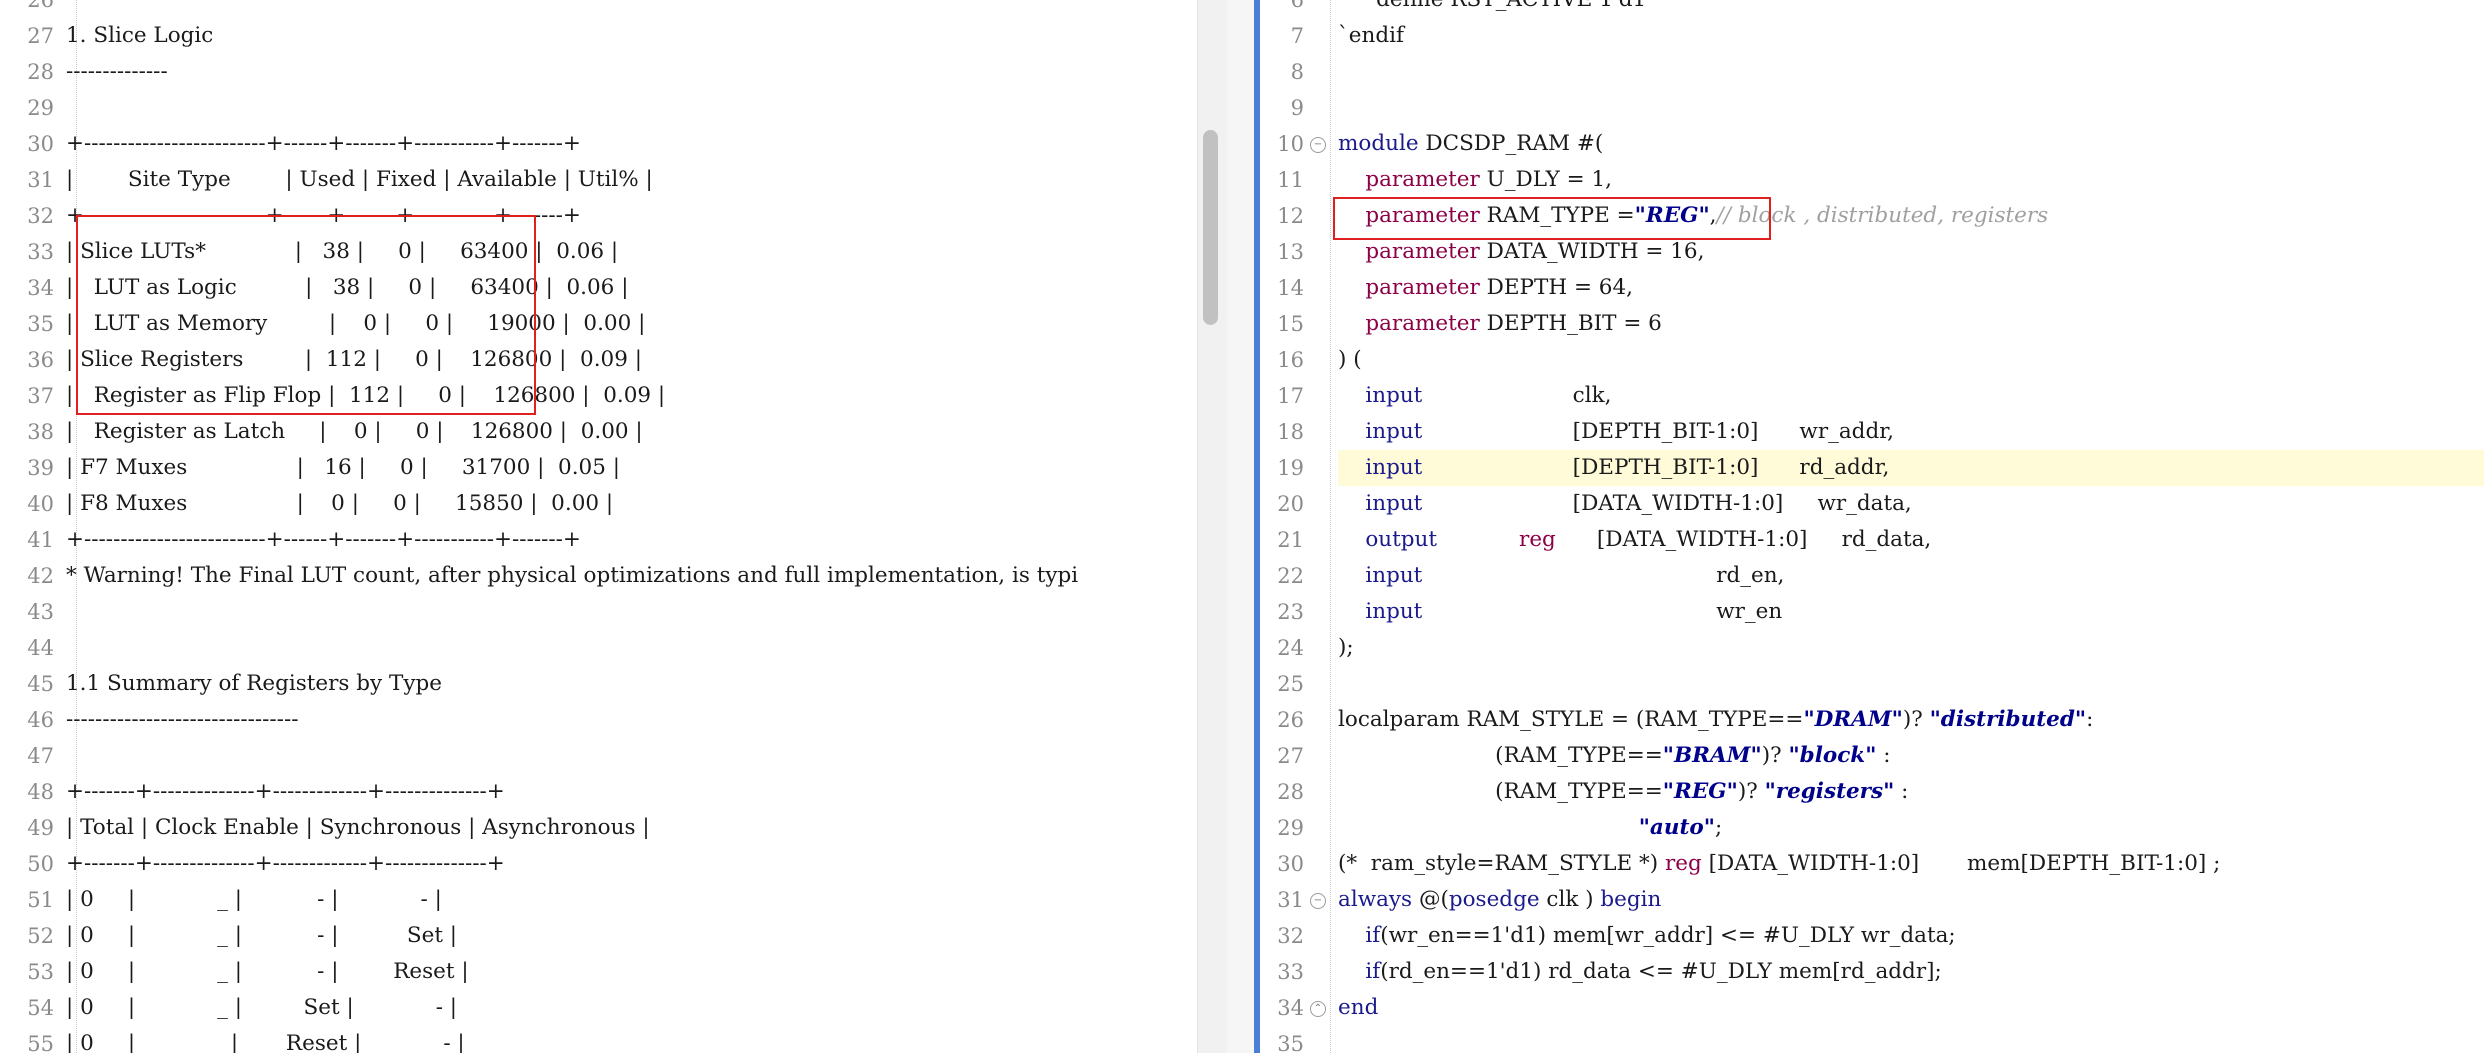 The height and width of the screenshot is (1053, 2484). Describe the element at coordinates (1911, 288) in the screenshot. I see `code-line: parameter DEPTH = 64,` at that location.